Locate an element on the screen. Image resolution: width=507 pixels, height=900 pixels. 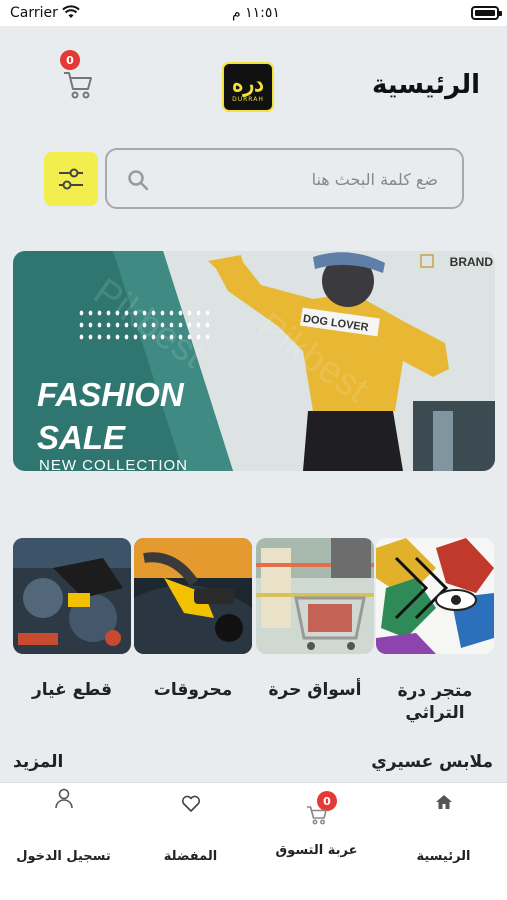
engine-parts-image is located at coordinates (72, 596).